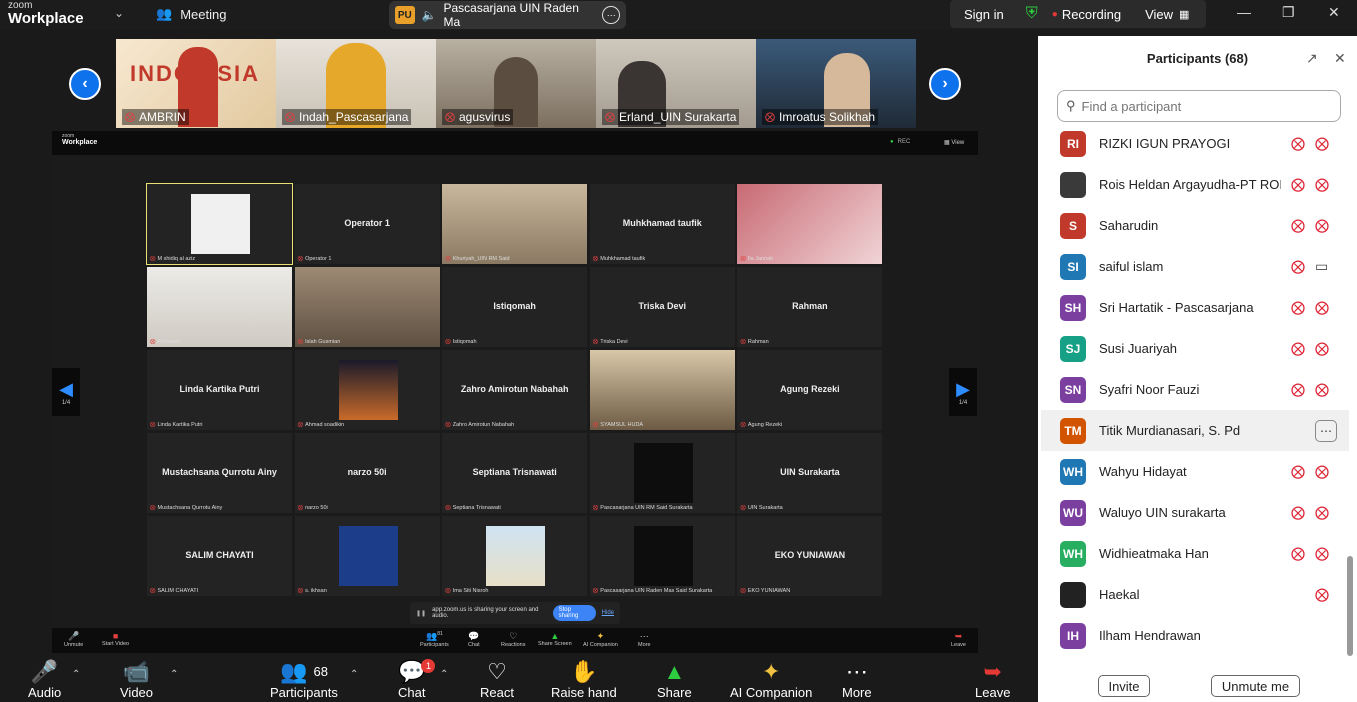  I want to click on react-button: ♡ React, so click(497, 679).